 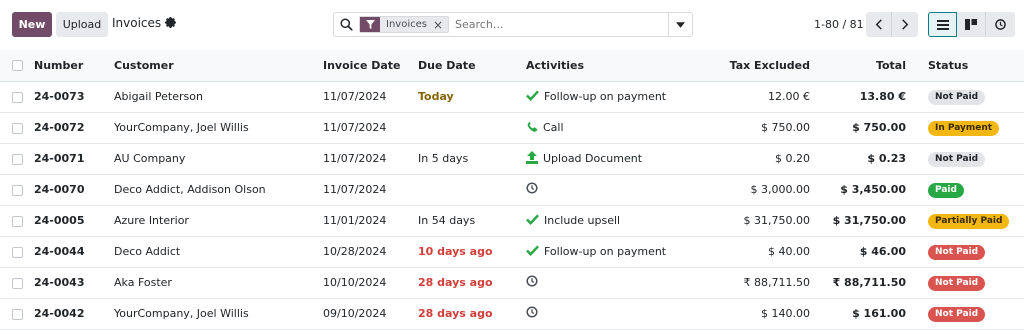 What do you see at coordinates (862, 221) in the screenshot?
I see `total-amount: $ 31,750.00` at bounding box center [862, 221].